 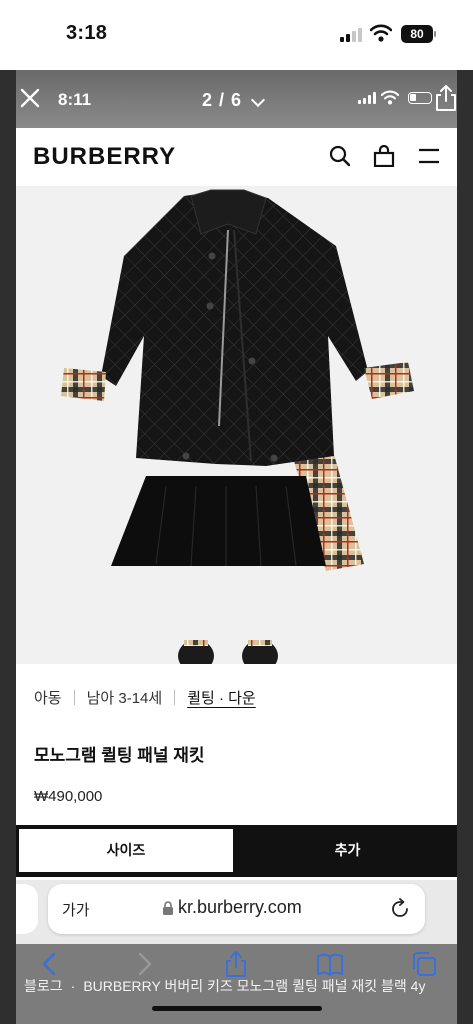 What do you see at coordinates (347, 850) in the screenshot?
I see `add-to-bag-button: 추가` at bounding box center [347, 850].